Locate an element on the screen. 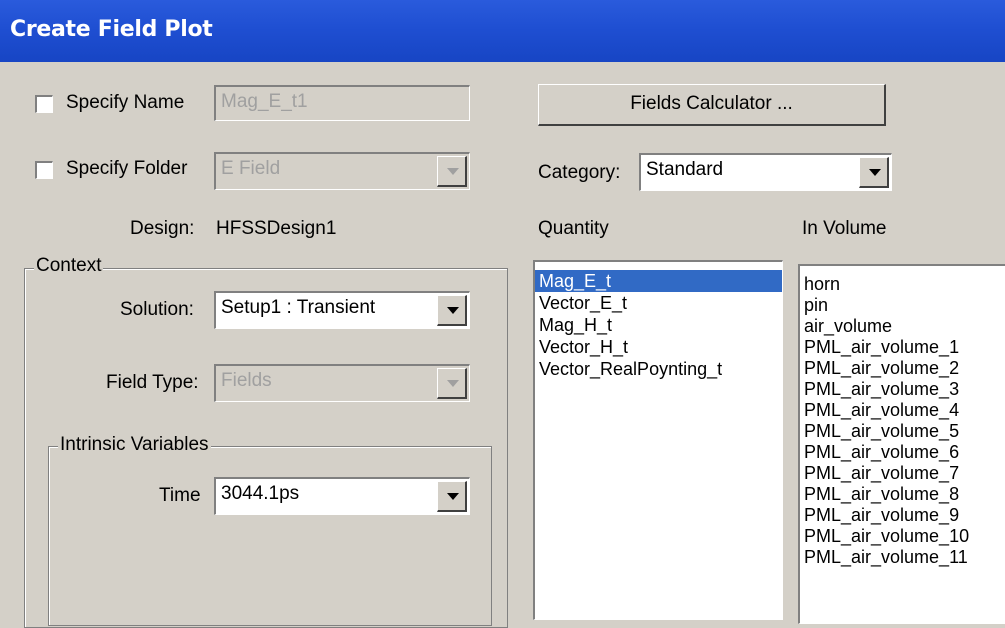 The height and width of the screenshot is (628, 1005). design-label: Design: is located at coordinates (162, 228).